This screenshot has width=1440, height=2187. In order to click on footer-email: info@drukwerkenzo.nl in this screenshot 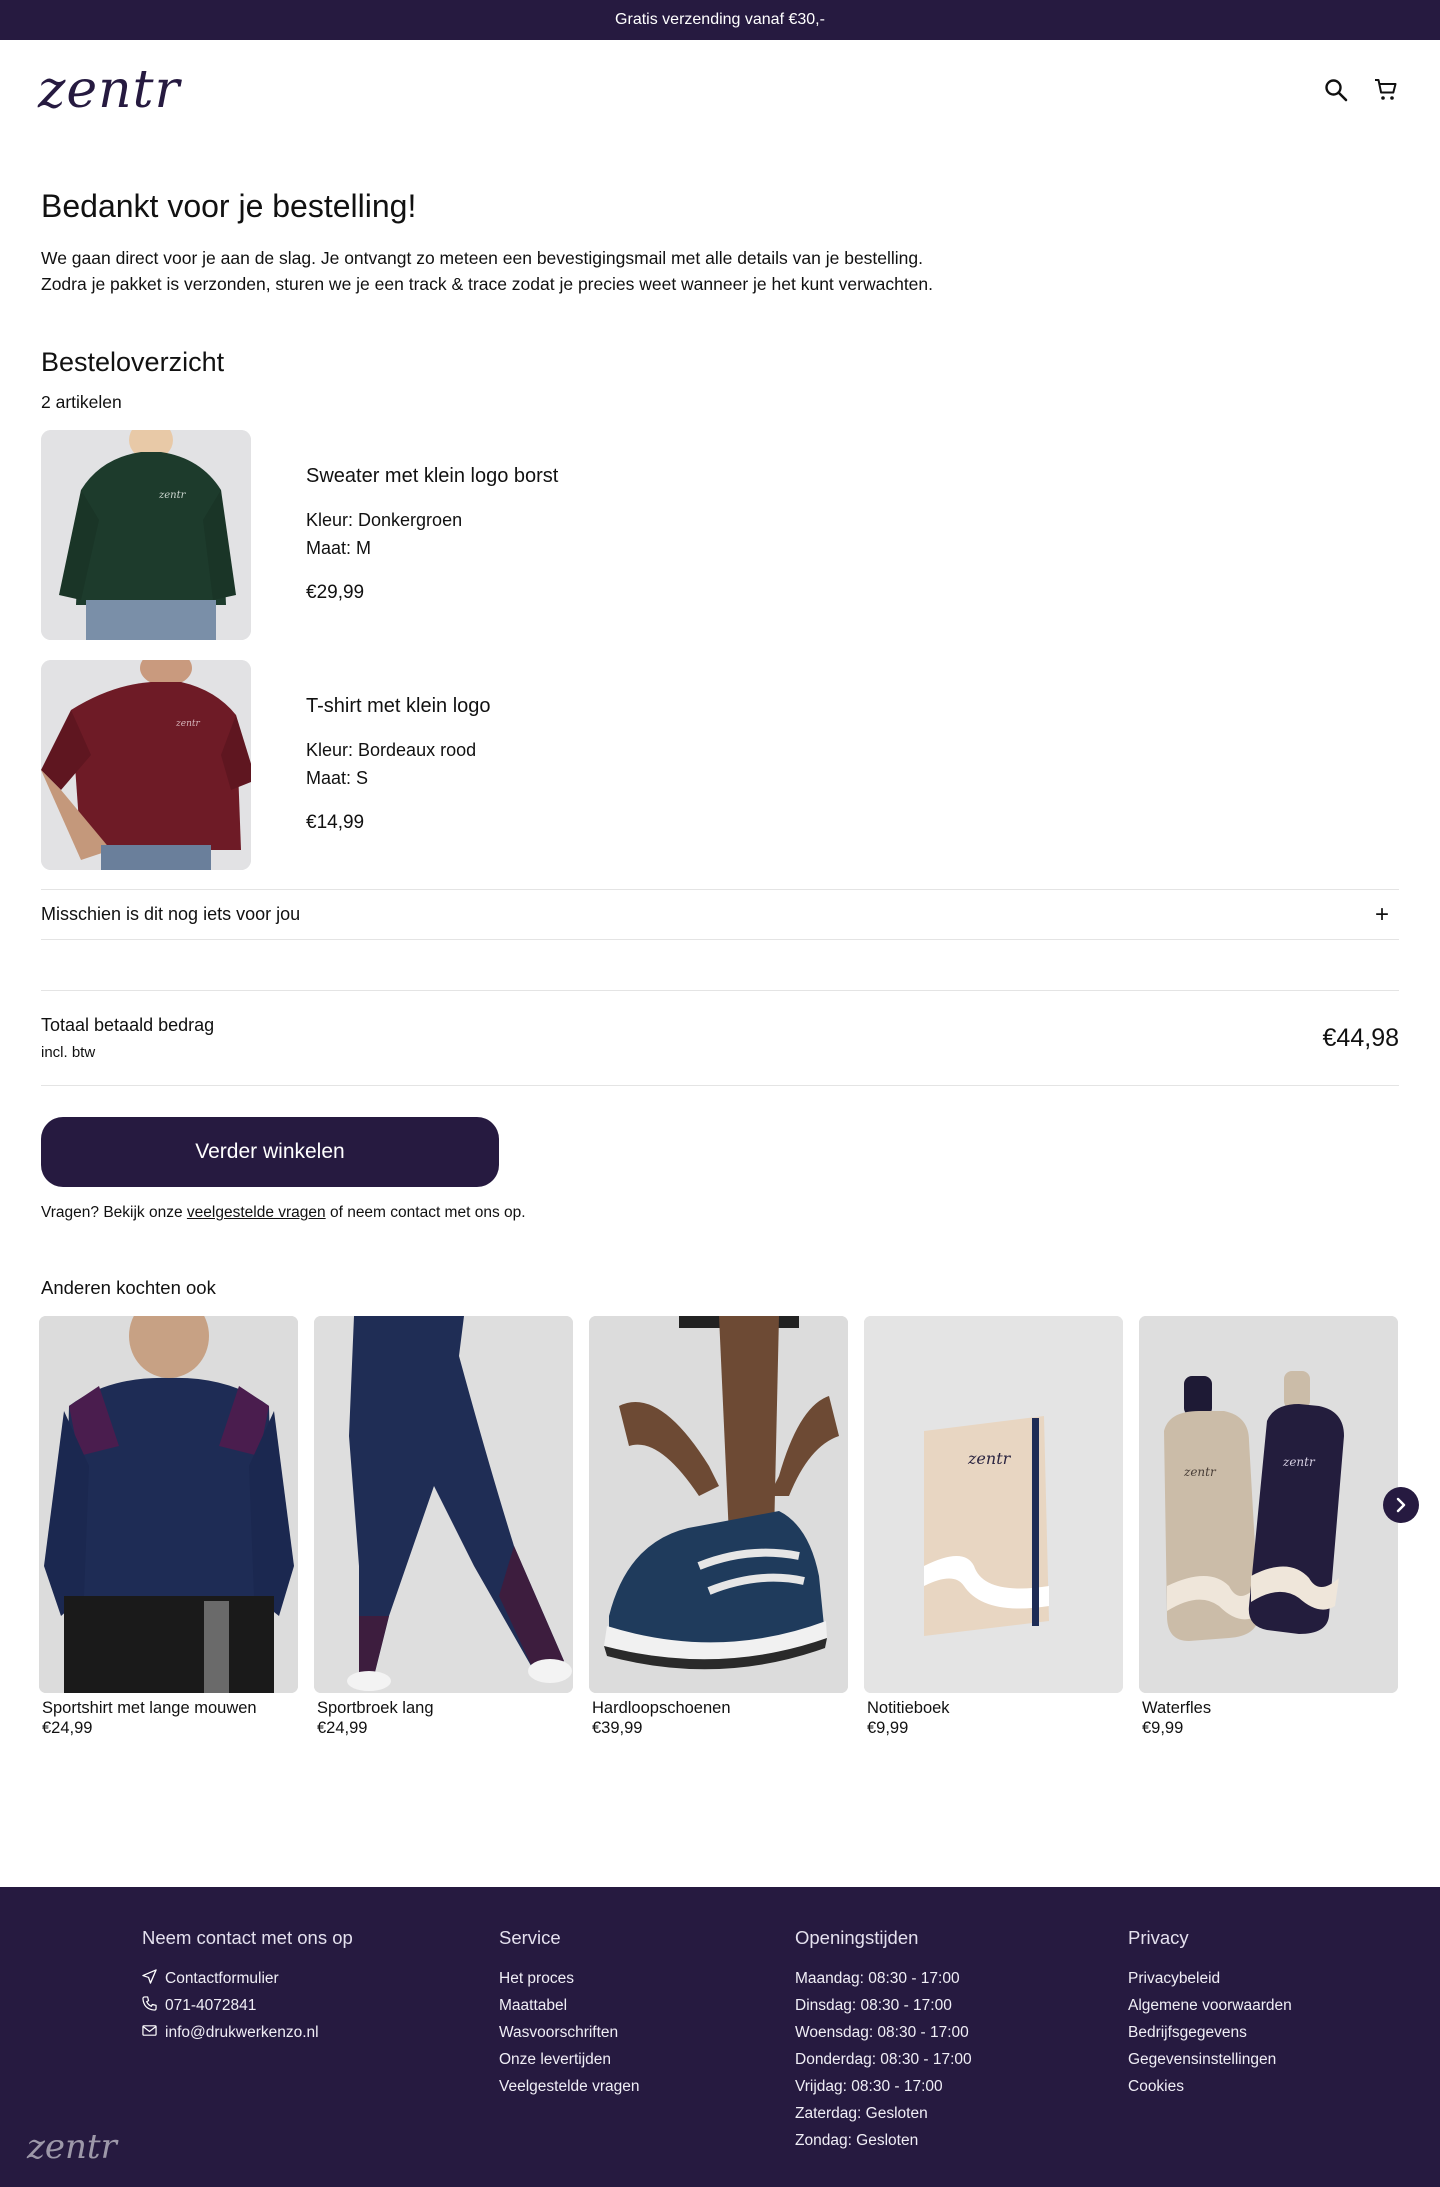, I will do `click(247, 2036)`.